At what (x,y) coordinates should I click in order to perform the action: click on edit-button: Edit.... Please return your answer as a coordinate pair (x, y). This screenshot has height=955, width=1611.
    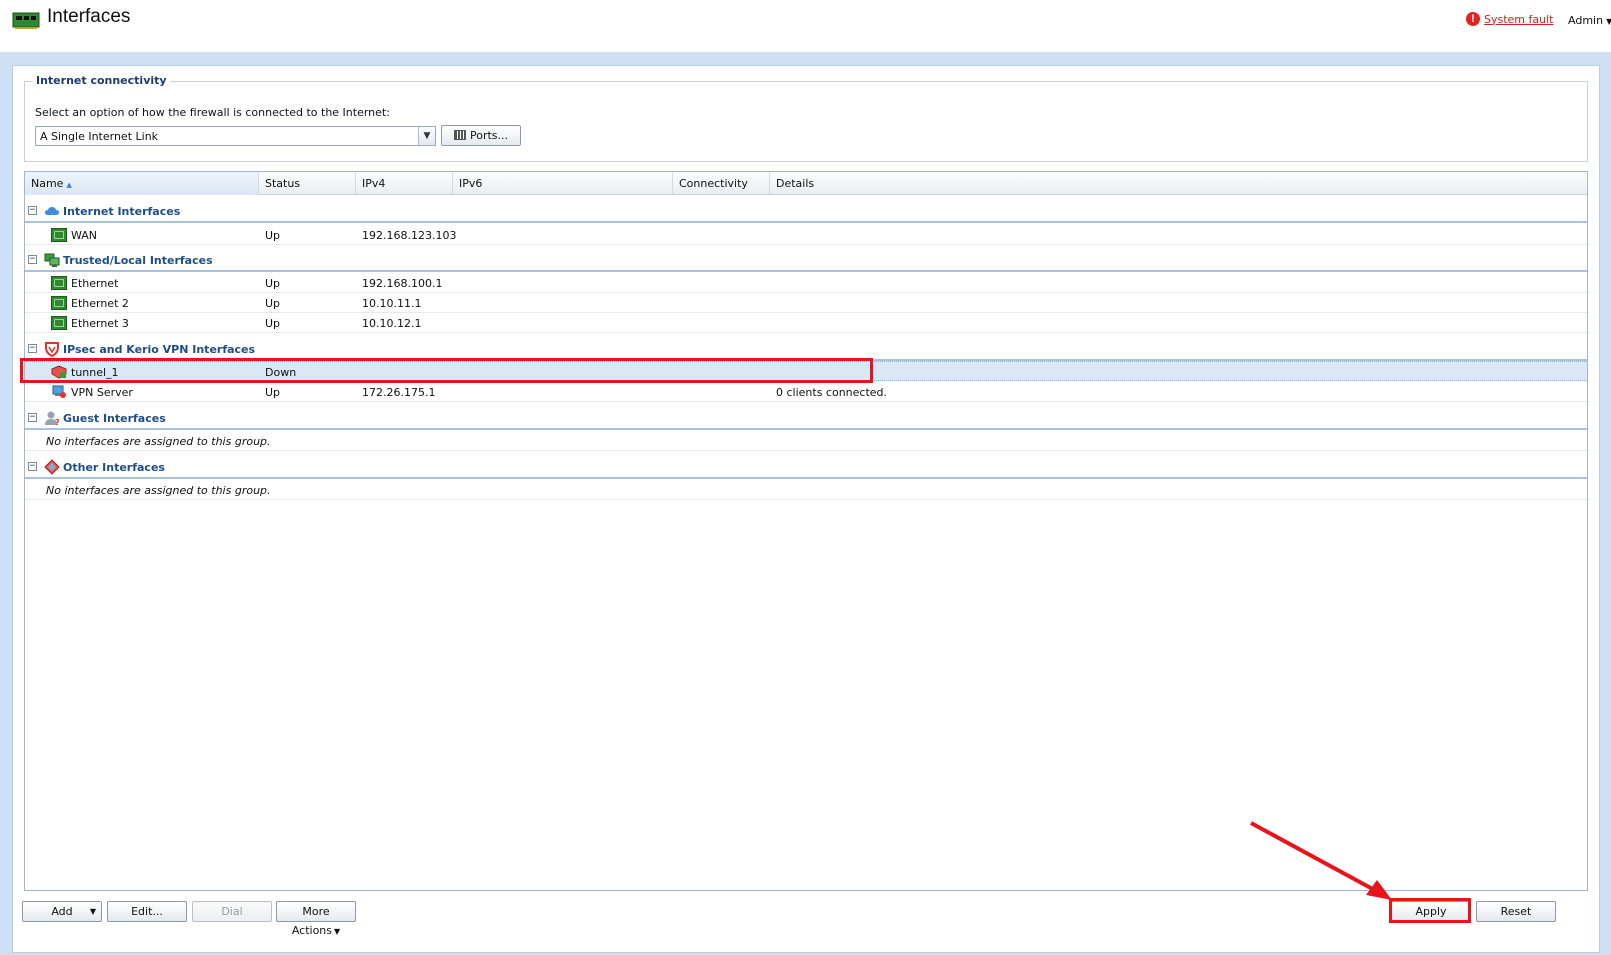
    Looking at the image, I should click on (147, 911).